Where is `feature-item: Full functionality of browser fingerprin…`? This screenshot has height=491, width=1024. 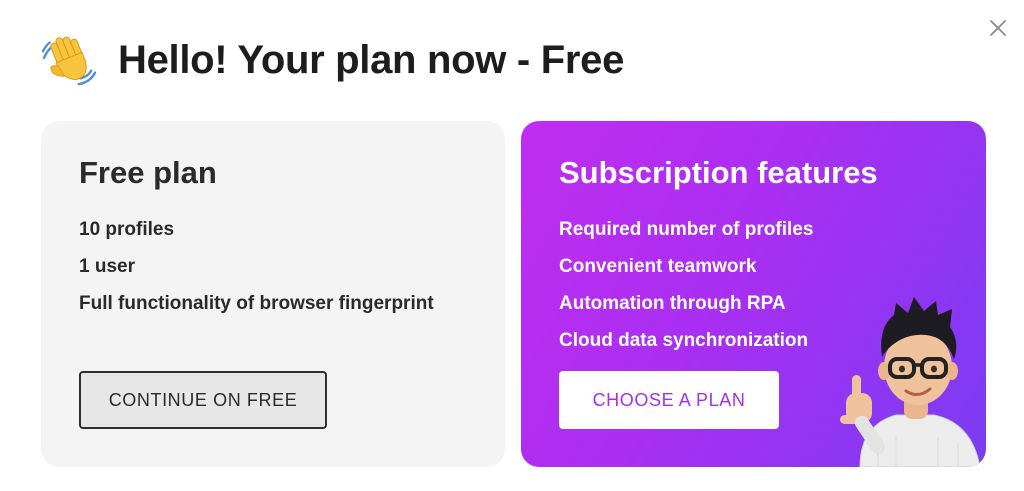 feature-item: Full functionality of browser fingerprin… is located at coordinates (256, 303).